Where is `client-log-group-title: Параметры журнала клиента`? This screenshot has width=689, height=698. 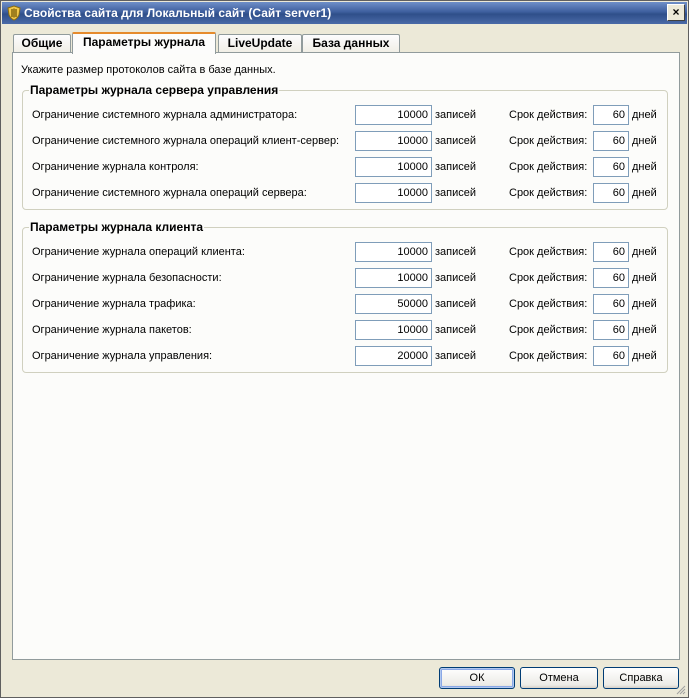 client-log-group-title: Параметры журнала клиента is located at coordinates (117, 227).